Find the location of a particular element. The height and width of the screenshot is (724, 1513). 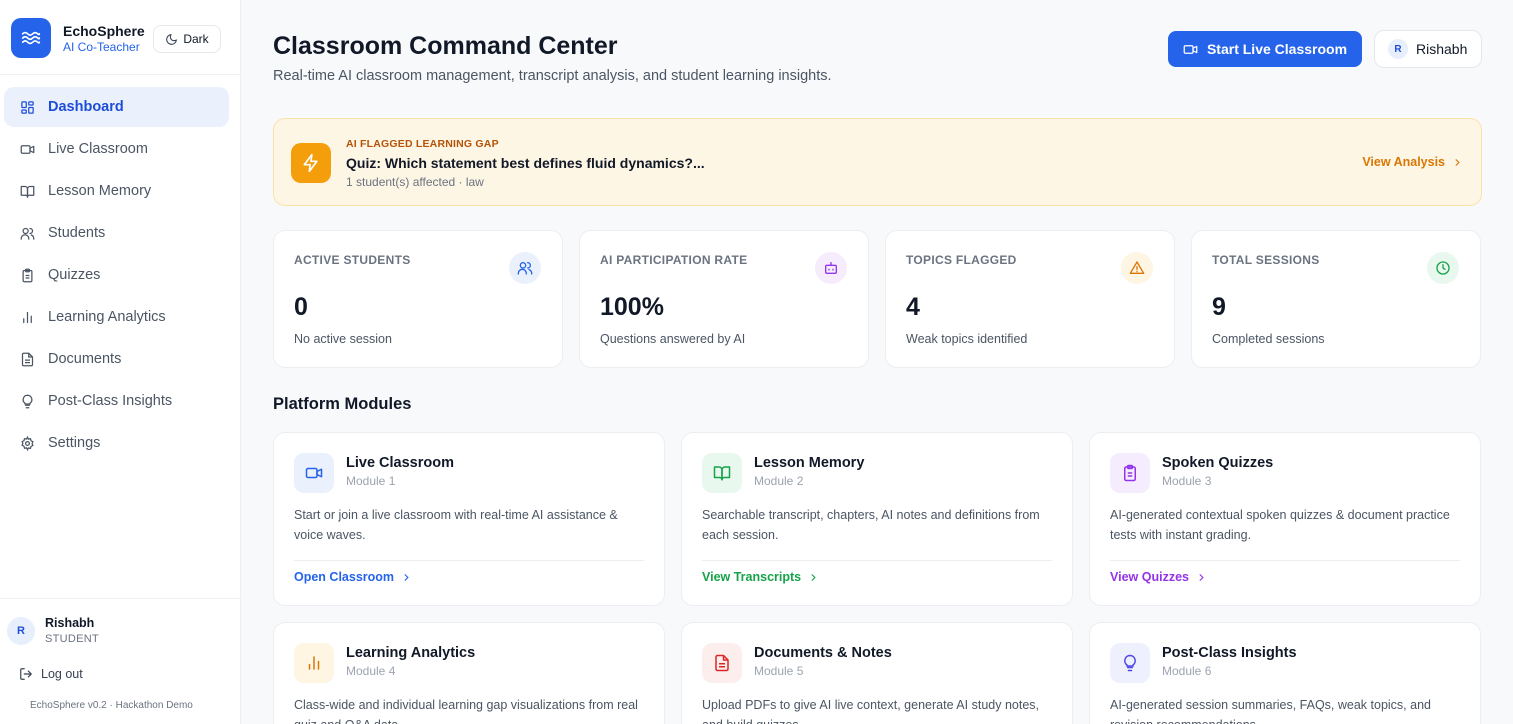

moon-icon is located at coordinates (172, 39).